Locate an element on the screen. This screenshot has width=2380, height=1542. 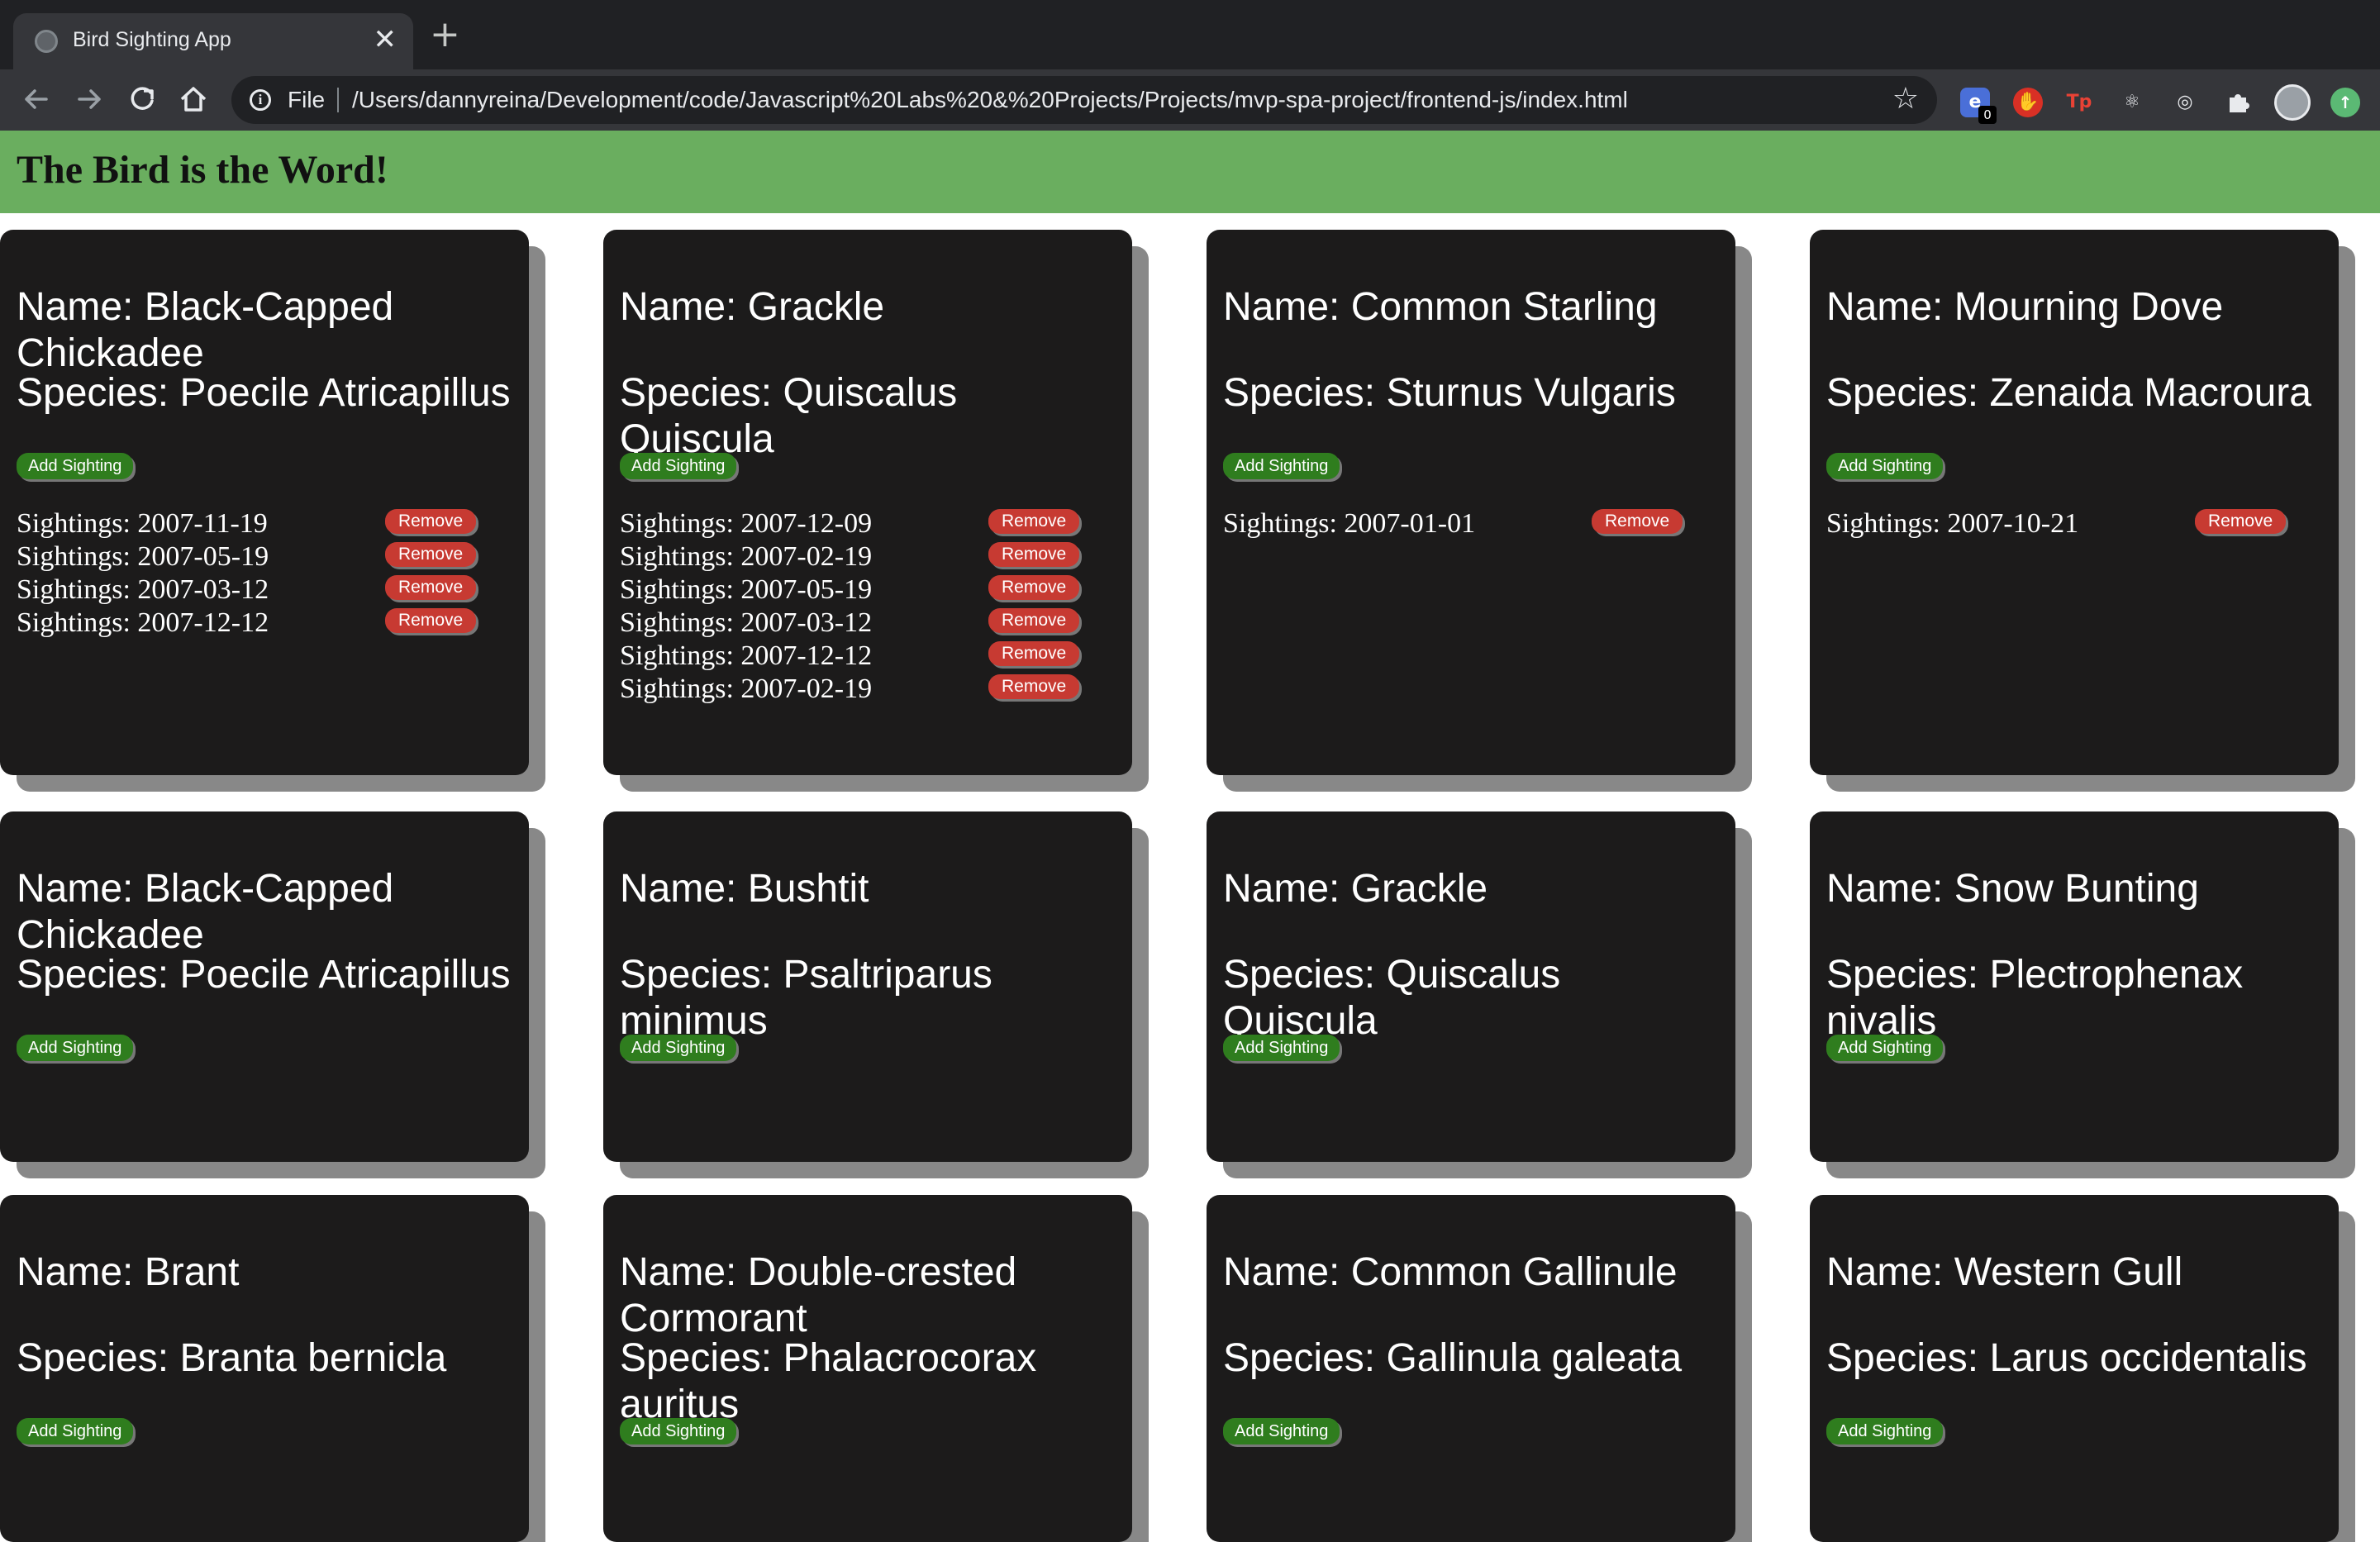
home-icon is located at coordinates (193, 99).